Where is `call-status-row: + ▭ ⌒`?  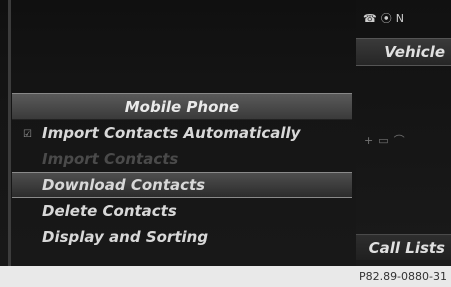 call-status-row: + ▭ ⌒ is located at coordinates (404, 140).